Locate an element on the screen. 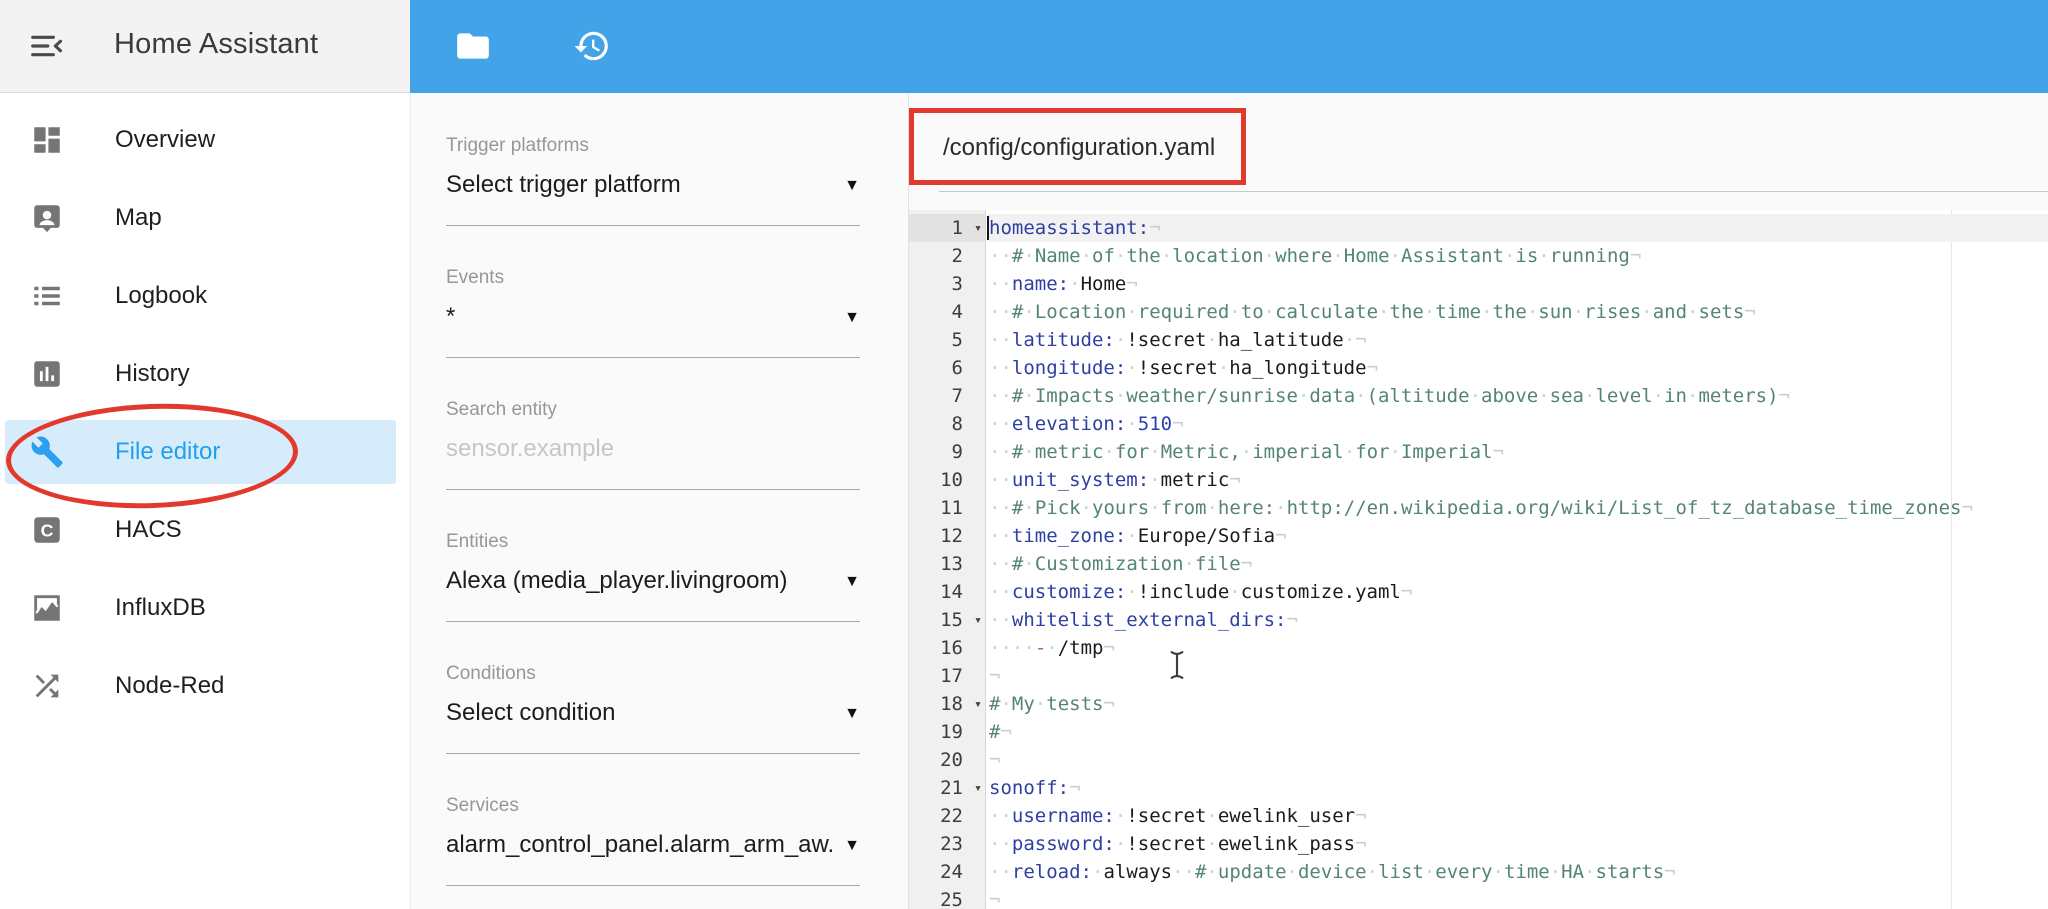 The image size is (2048, 909). field-label: Search entity is located at coordinates (501, 409).